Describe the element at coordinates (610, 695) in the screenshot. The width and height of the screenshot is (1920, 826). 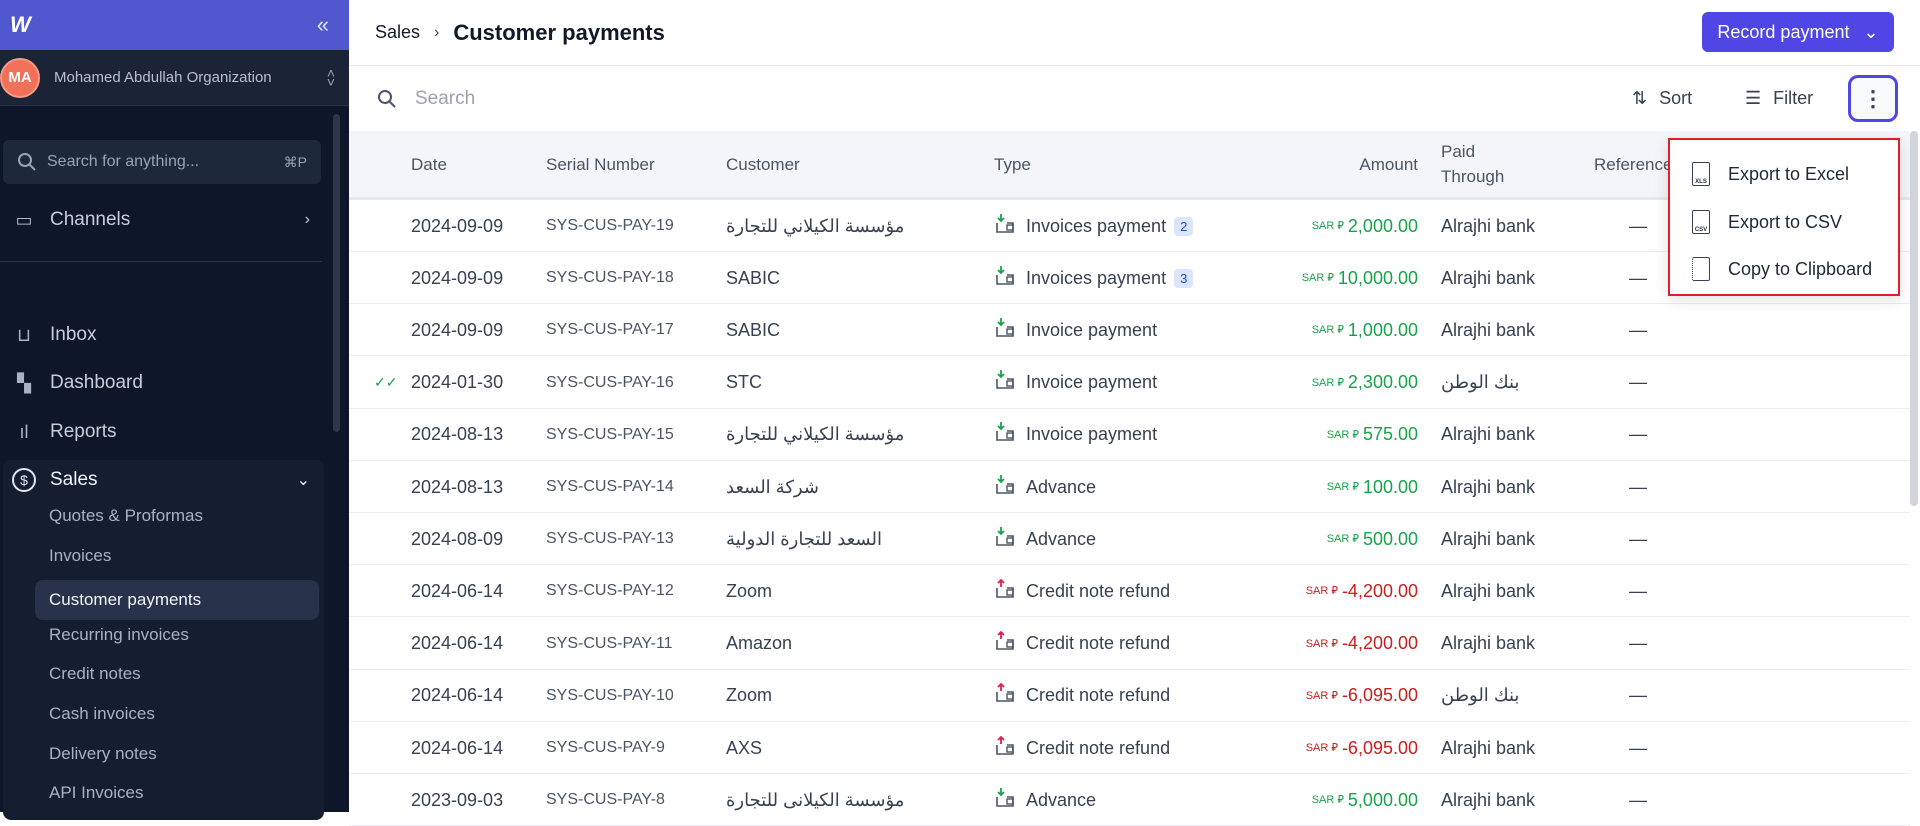
I see `cell-serial: SYS-CUS-PAY-10` at that location.